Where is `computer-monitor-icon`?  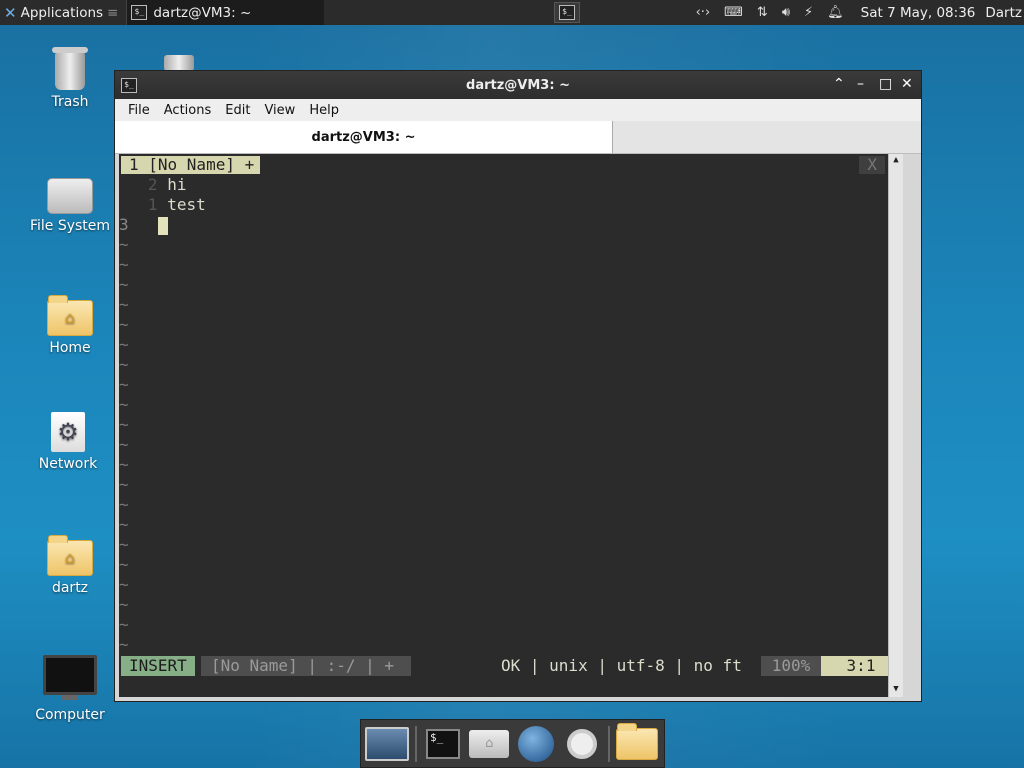
computer-monitor-icon is located at coordinates (70, 677).